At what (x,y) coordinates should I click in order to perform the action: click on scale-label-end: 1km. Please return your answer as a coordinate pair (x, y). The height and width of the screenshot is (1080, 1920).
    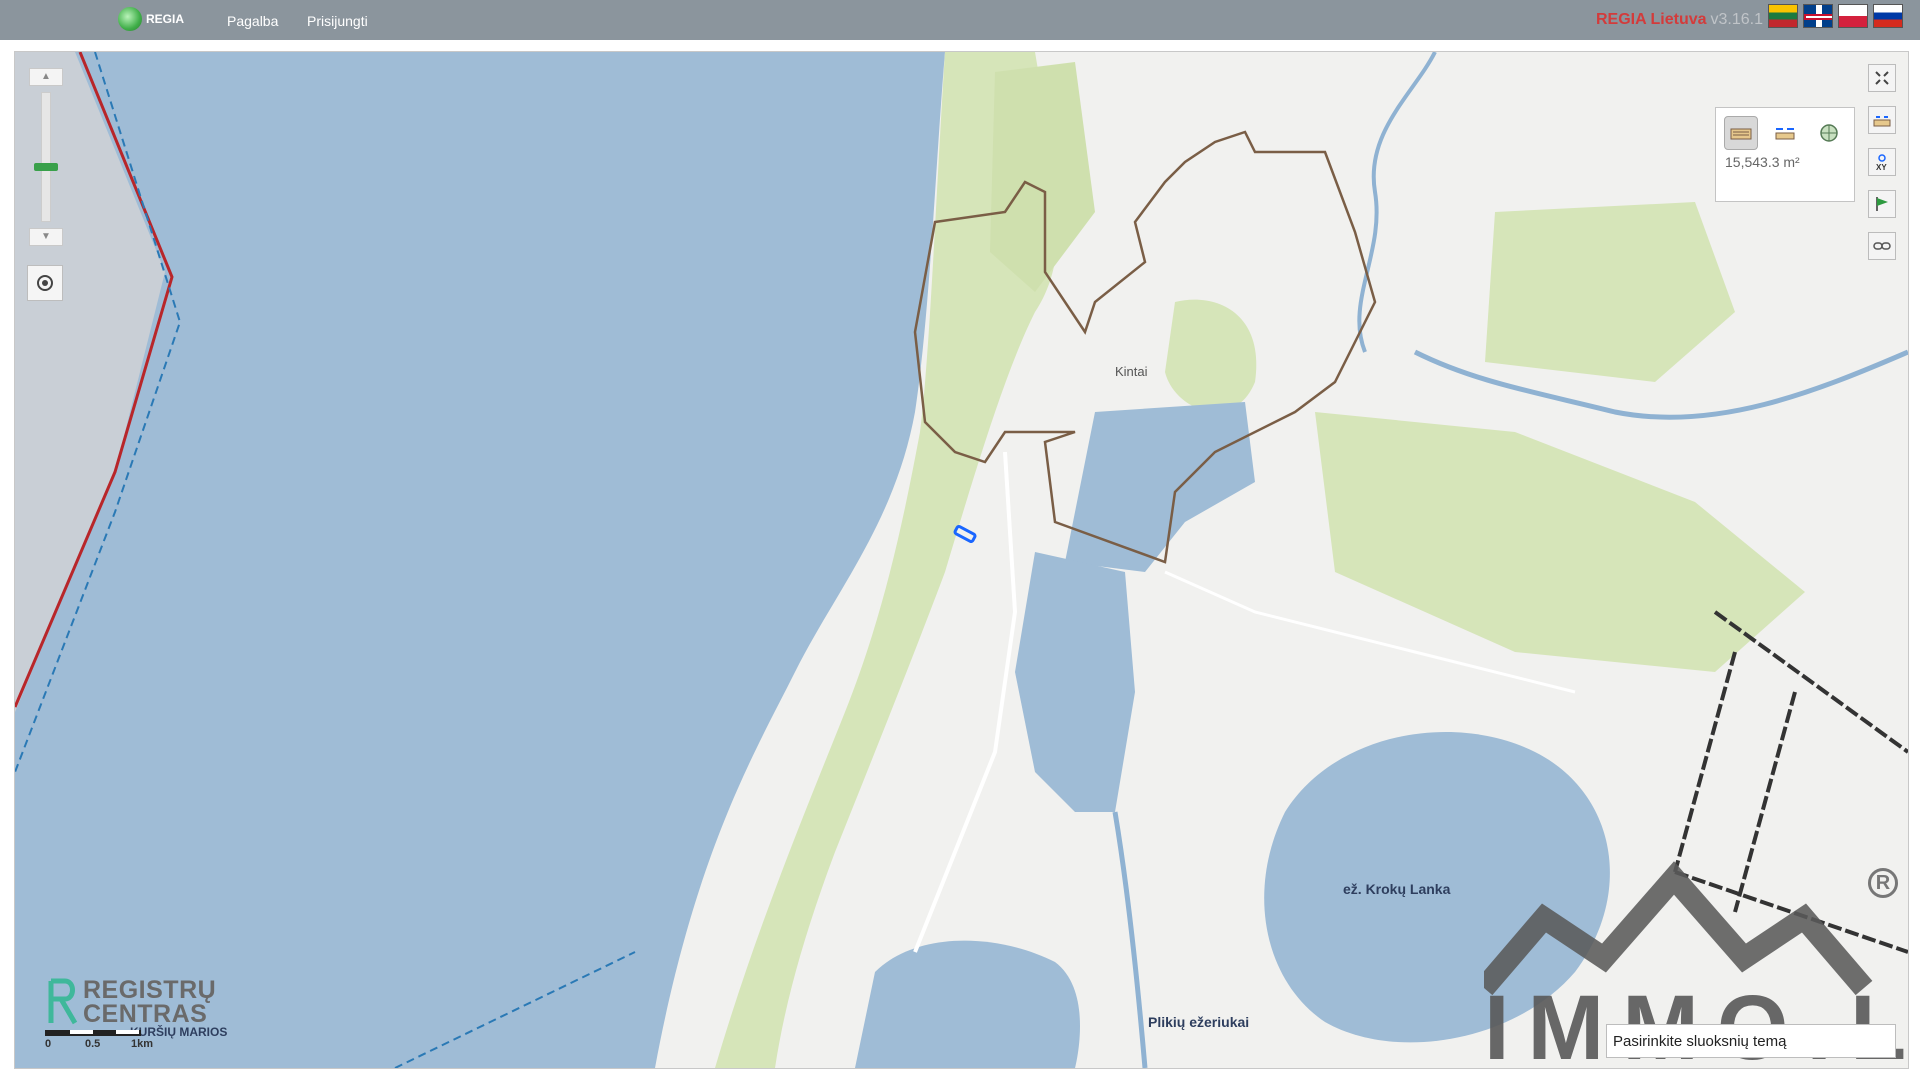
    Looking at the image, I should click on (142, 1044).